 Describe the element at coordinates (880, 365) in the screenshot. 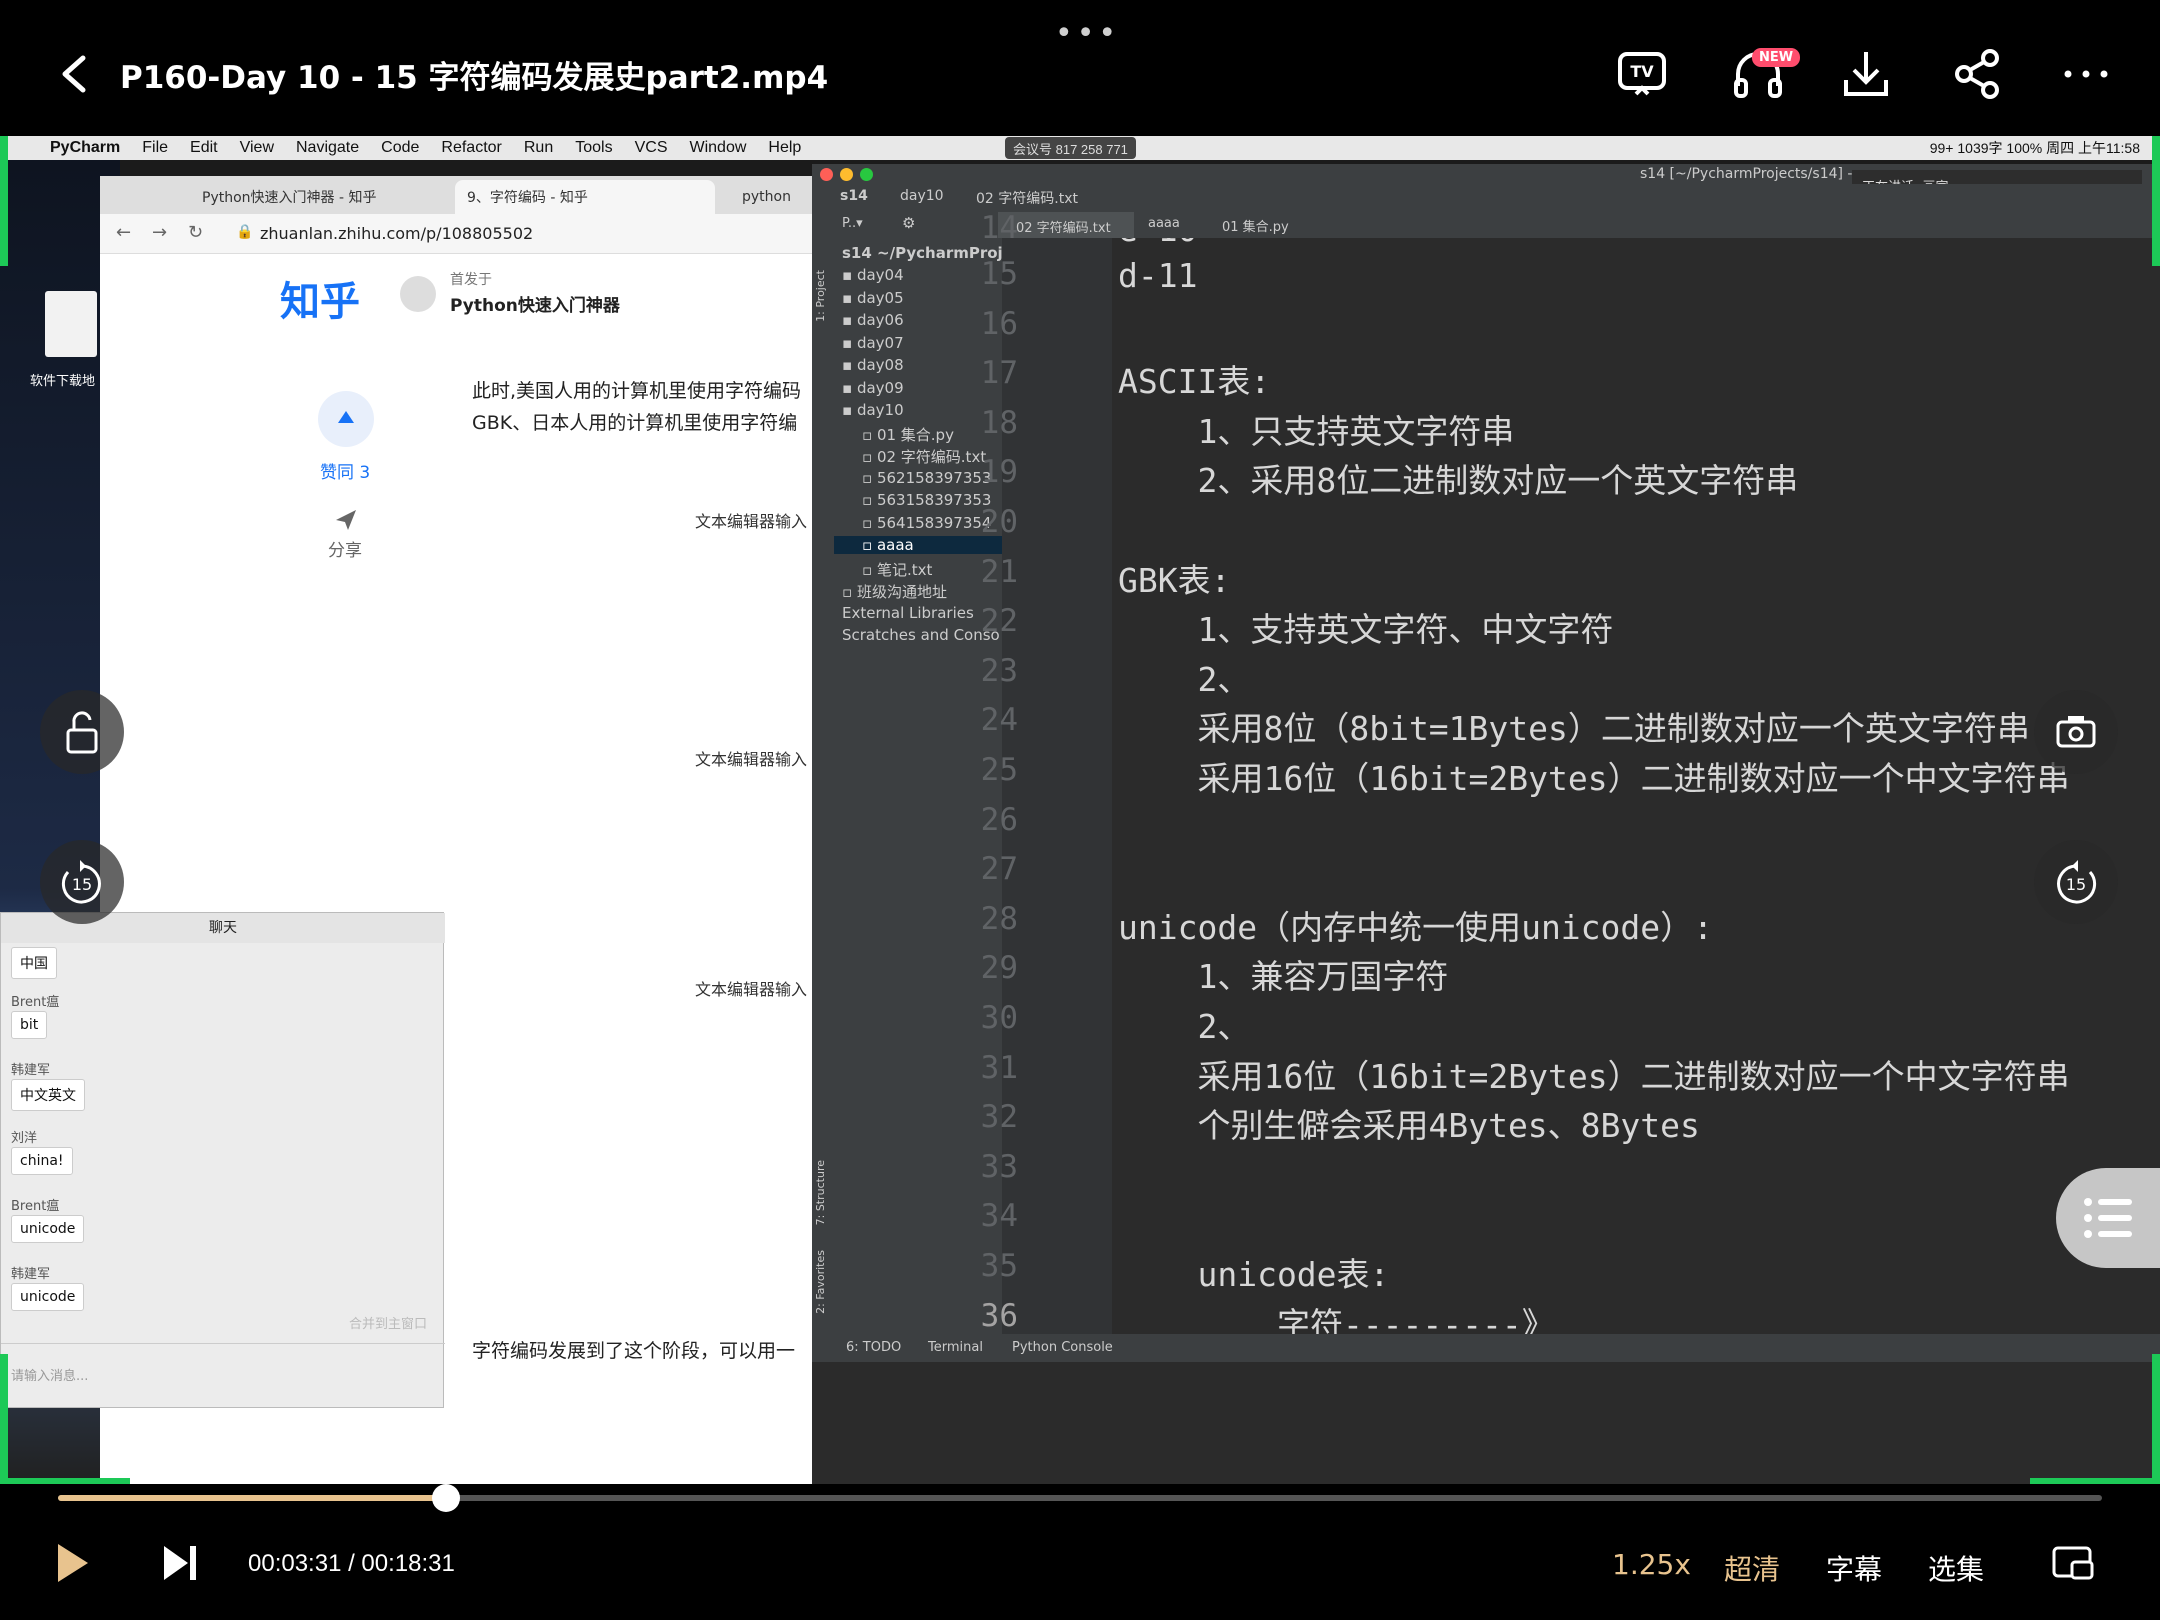

I see `tree-label: day08` at that location.